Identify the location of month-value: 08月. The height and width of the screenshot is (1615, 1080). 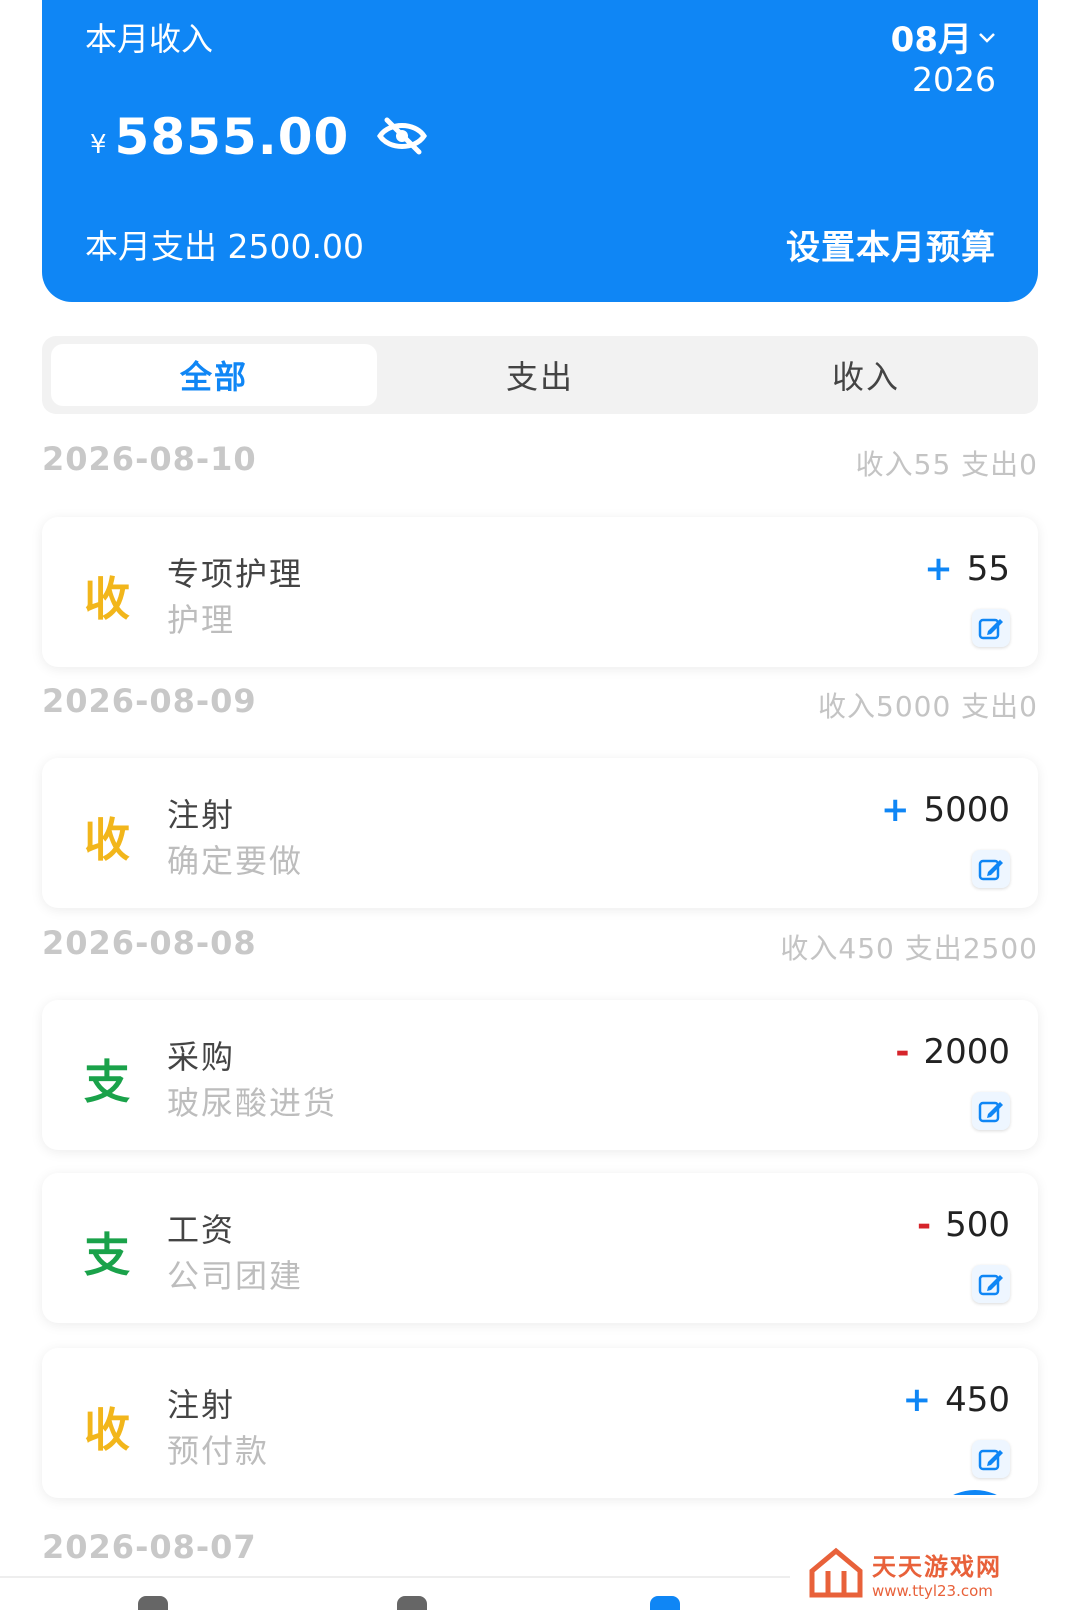
(931, 40).